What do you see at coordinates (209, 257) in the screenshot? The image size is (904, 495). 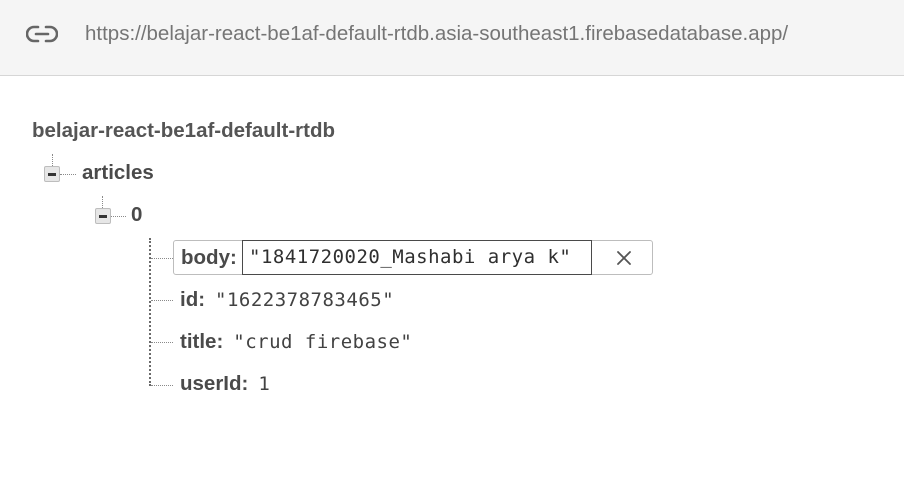 I see `field-key-body: body:` at bounding box center [209, 257].